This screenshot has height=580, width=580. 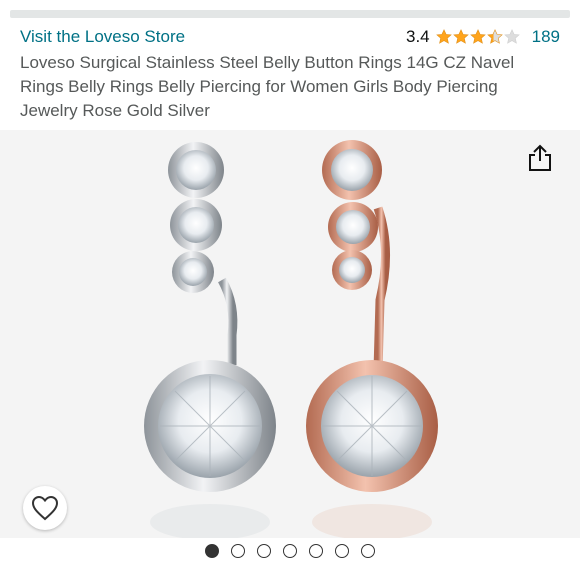 What do you see at coordinates (417, 36) in the screenshot?
I see `rating-value: 3.4` at bounding box center [417, 36].